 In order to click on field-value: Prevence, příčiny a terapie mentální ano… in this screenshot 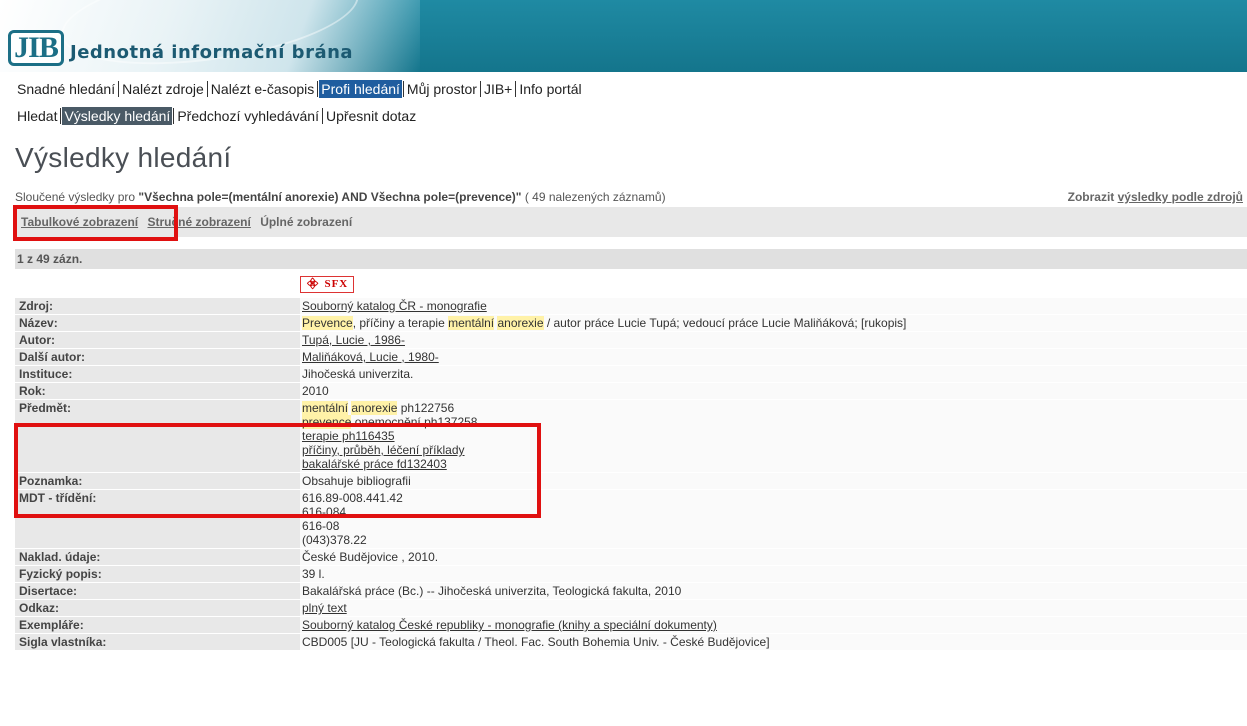, I will do `click(773, 323)`.